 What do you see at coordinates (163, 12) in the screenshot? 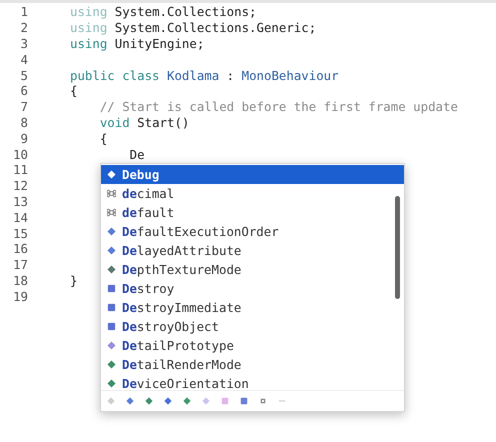
I see `code-line: using System.Collections;` at bounding box center [163, 12].